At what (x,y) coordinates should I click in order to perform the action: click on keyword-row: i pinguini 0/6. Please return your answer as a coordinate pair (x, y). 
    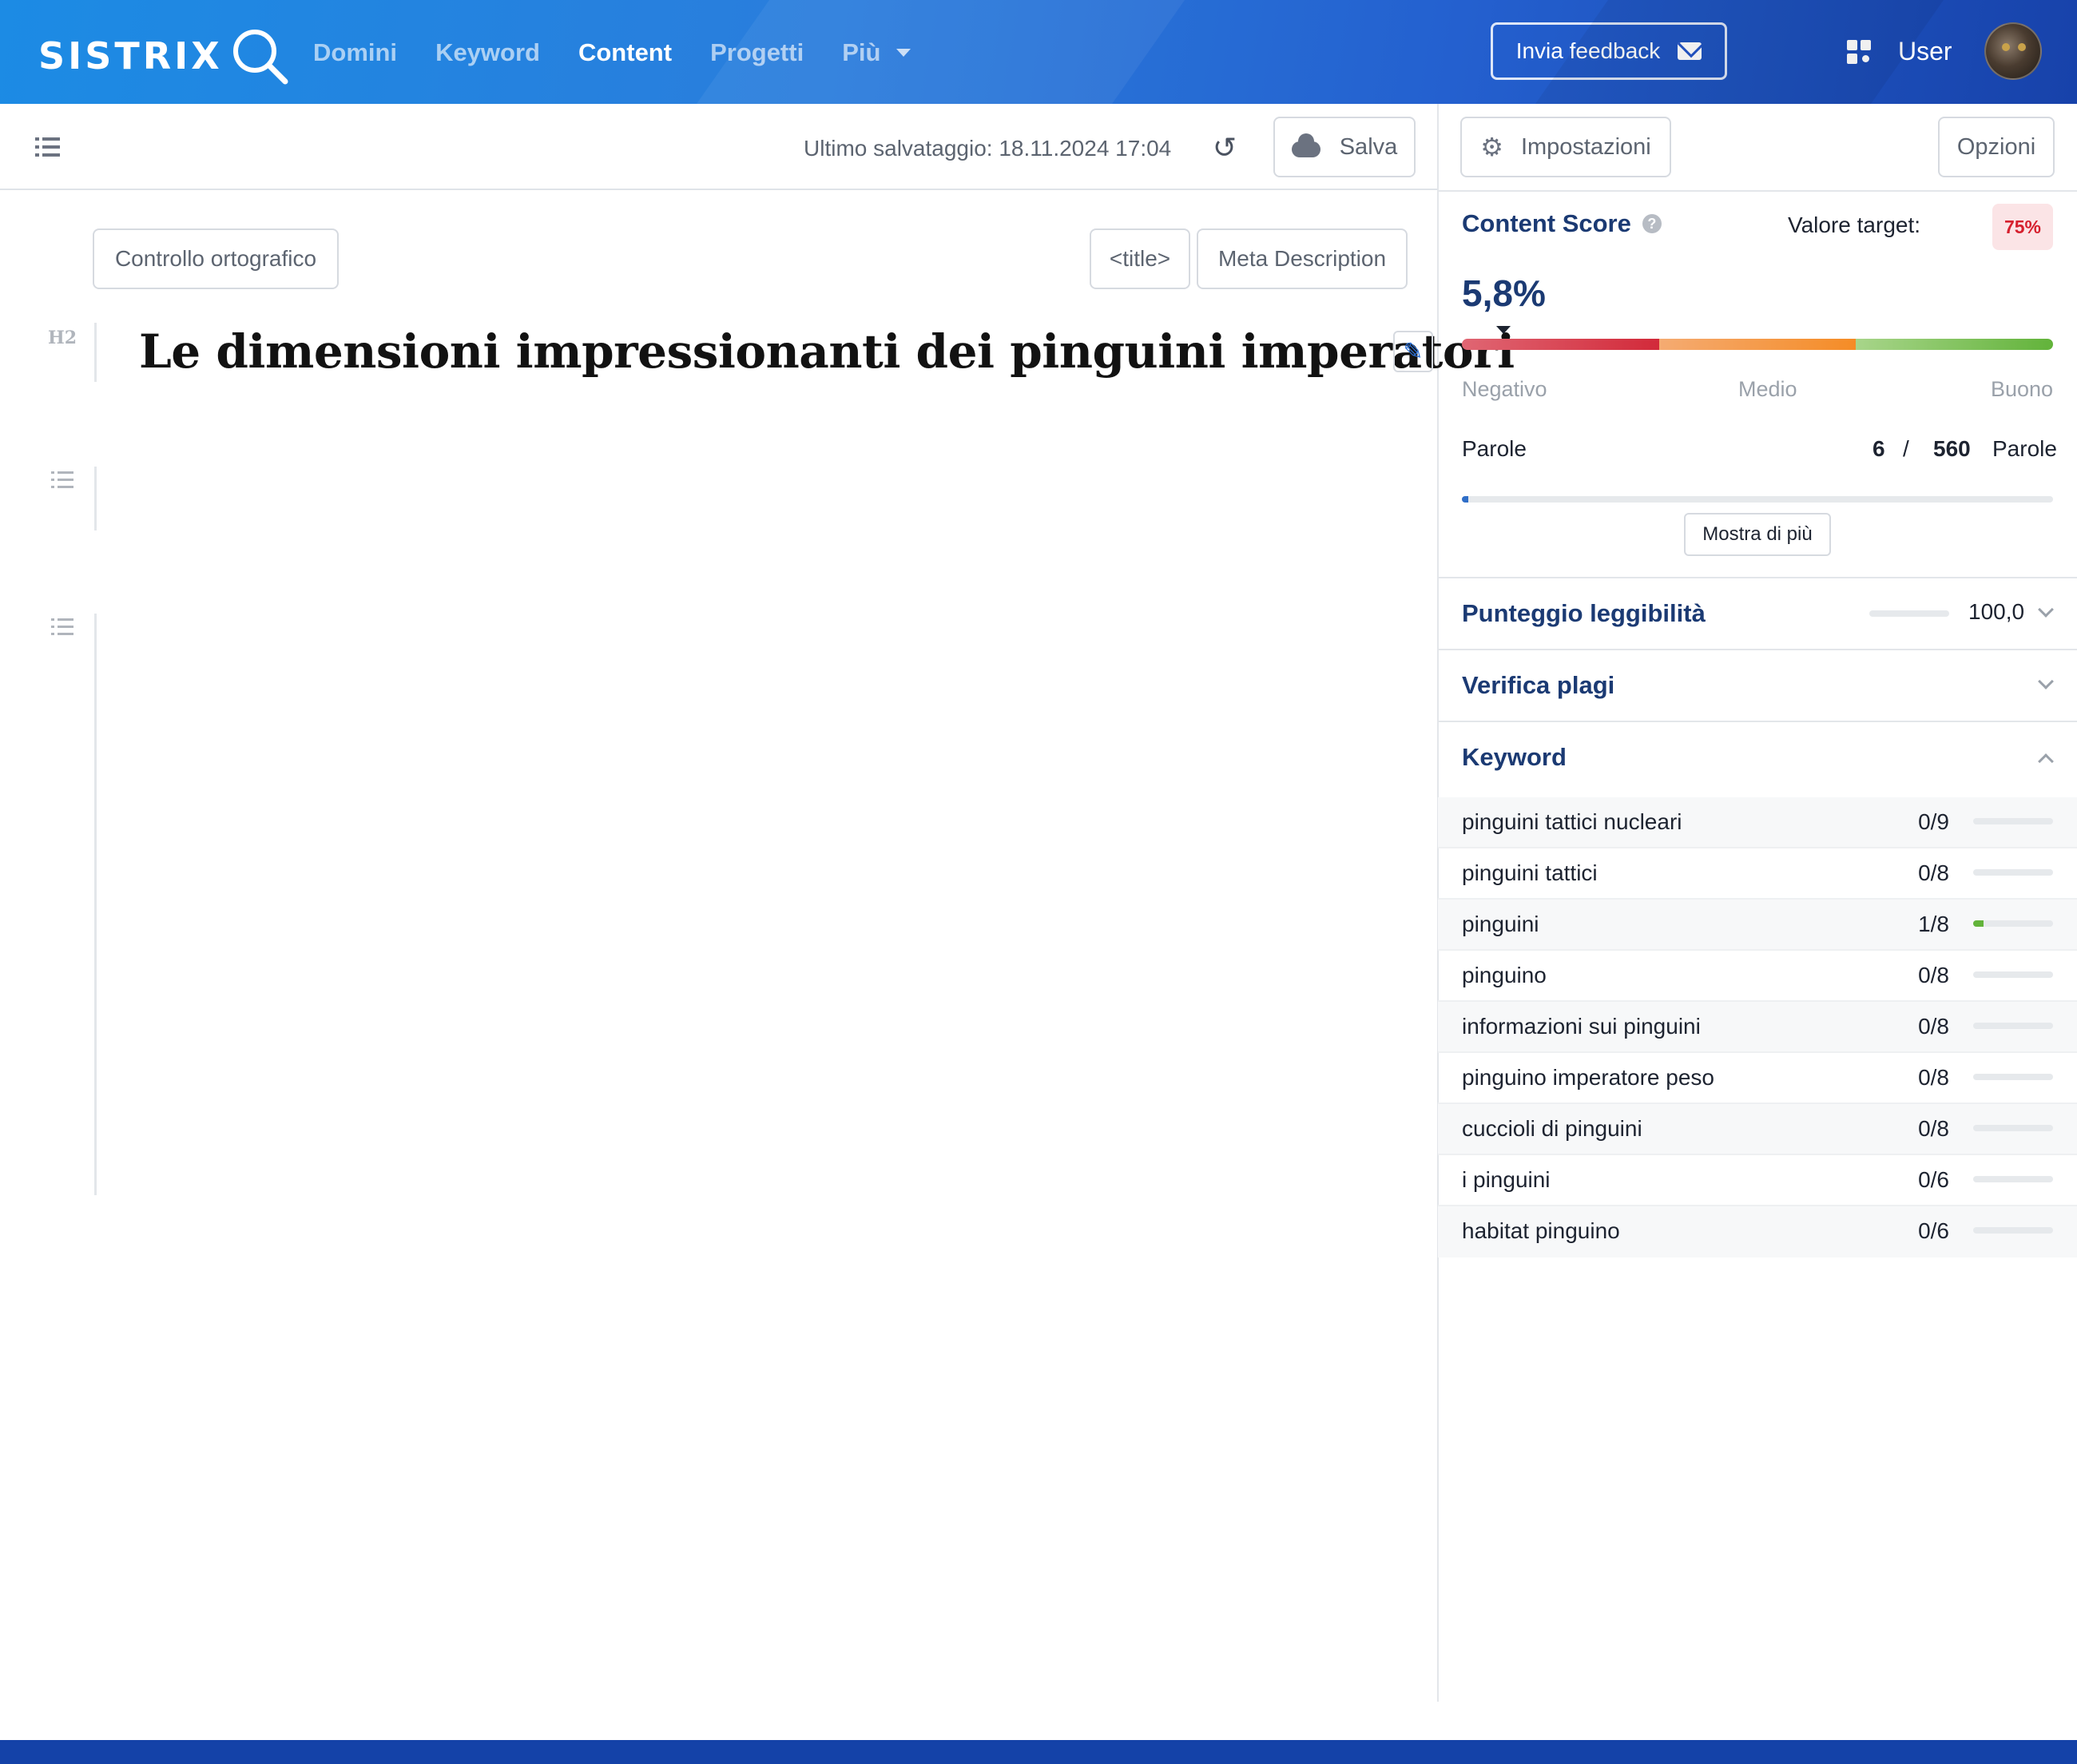
    Looking at the image, I should click on (1757, 1180).